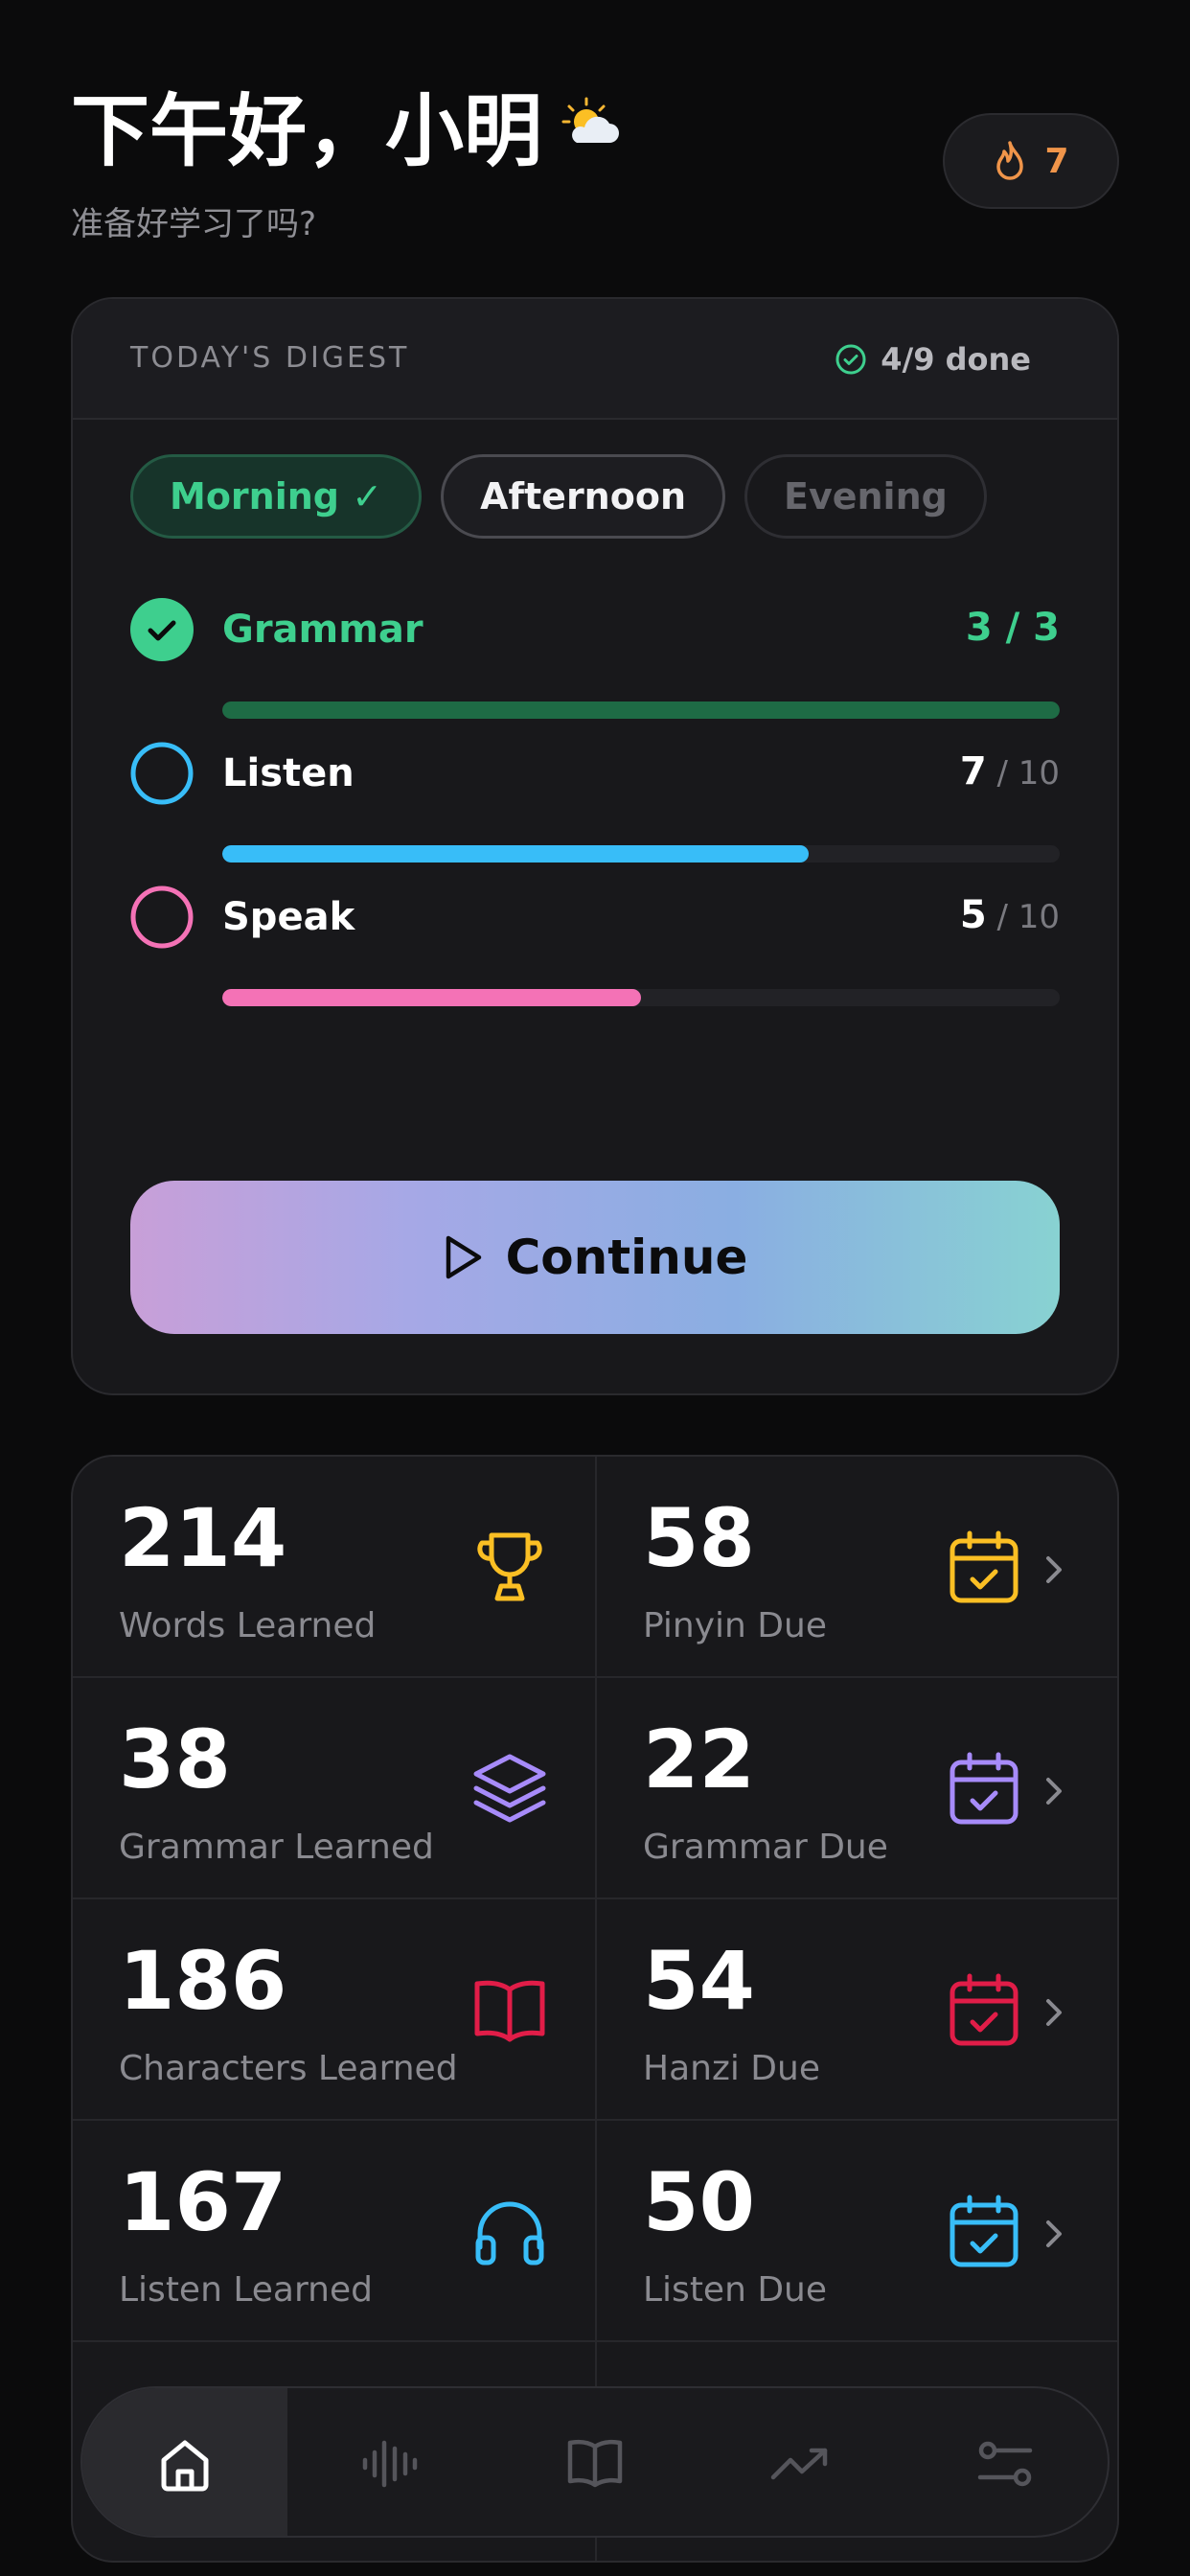  What do you see at coordinates (1010, 915) in the screenshot?
I see `task-count: 5 / 10` at bounding box center [1010, 915].